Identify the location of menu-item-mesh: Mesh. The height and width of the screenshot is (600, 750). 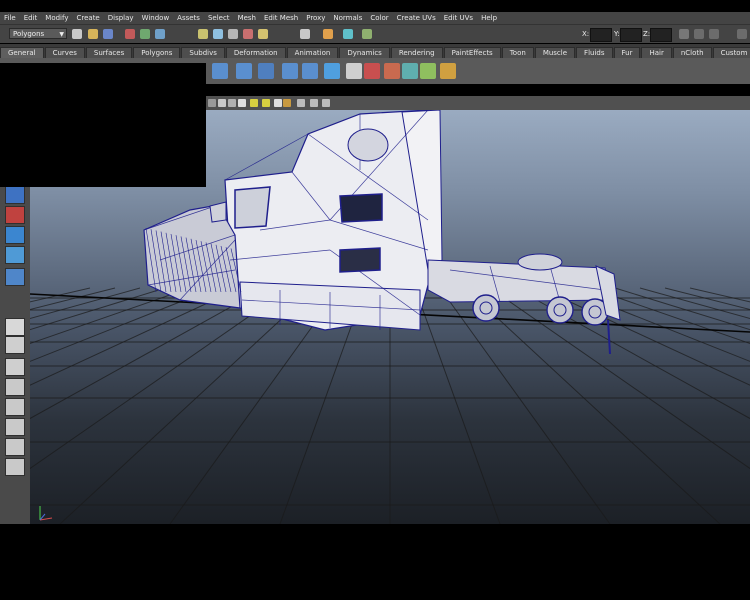
(247, 18).